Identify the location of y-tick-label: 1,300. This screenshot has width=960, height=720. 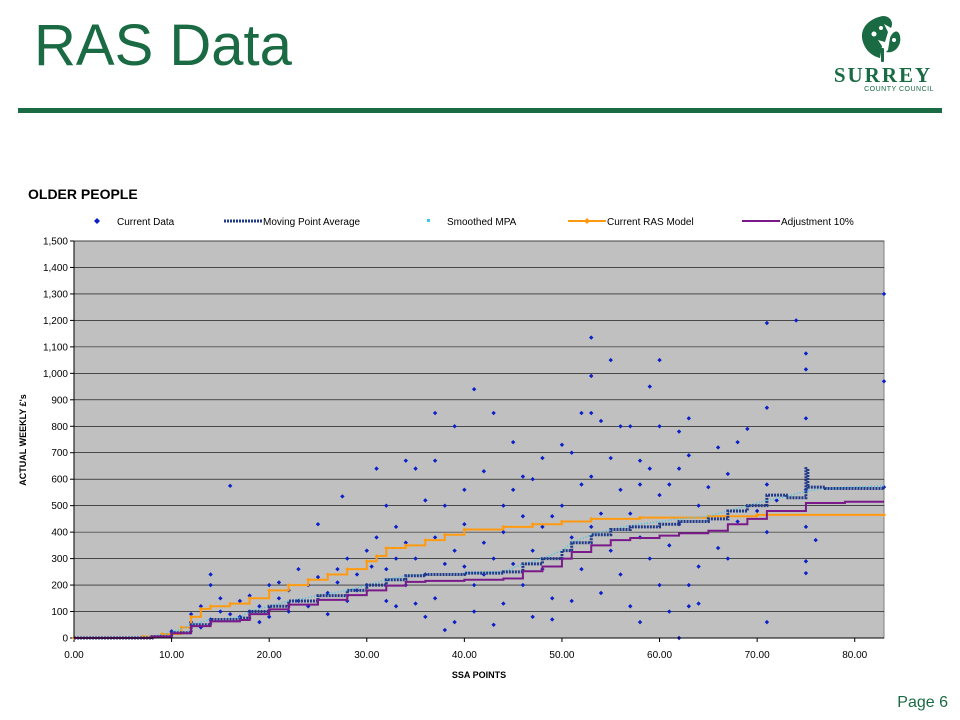
(55, 294).